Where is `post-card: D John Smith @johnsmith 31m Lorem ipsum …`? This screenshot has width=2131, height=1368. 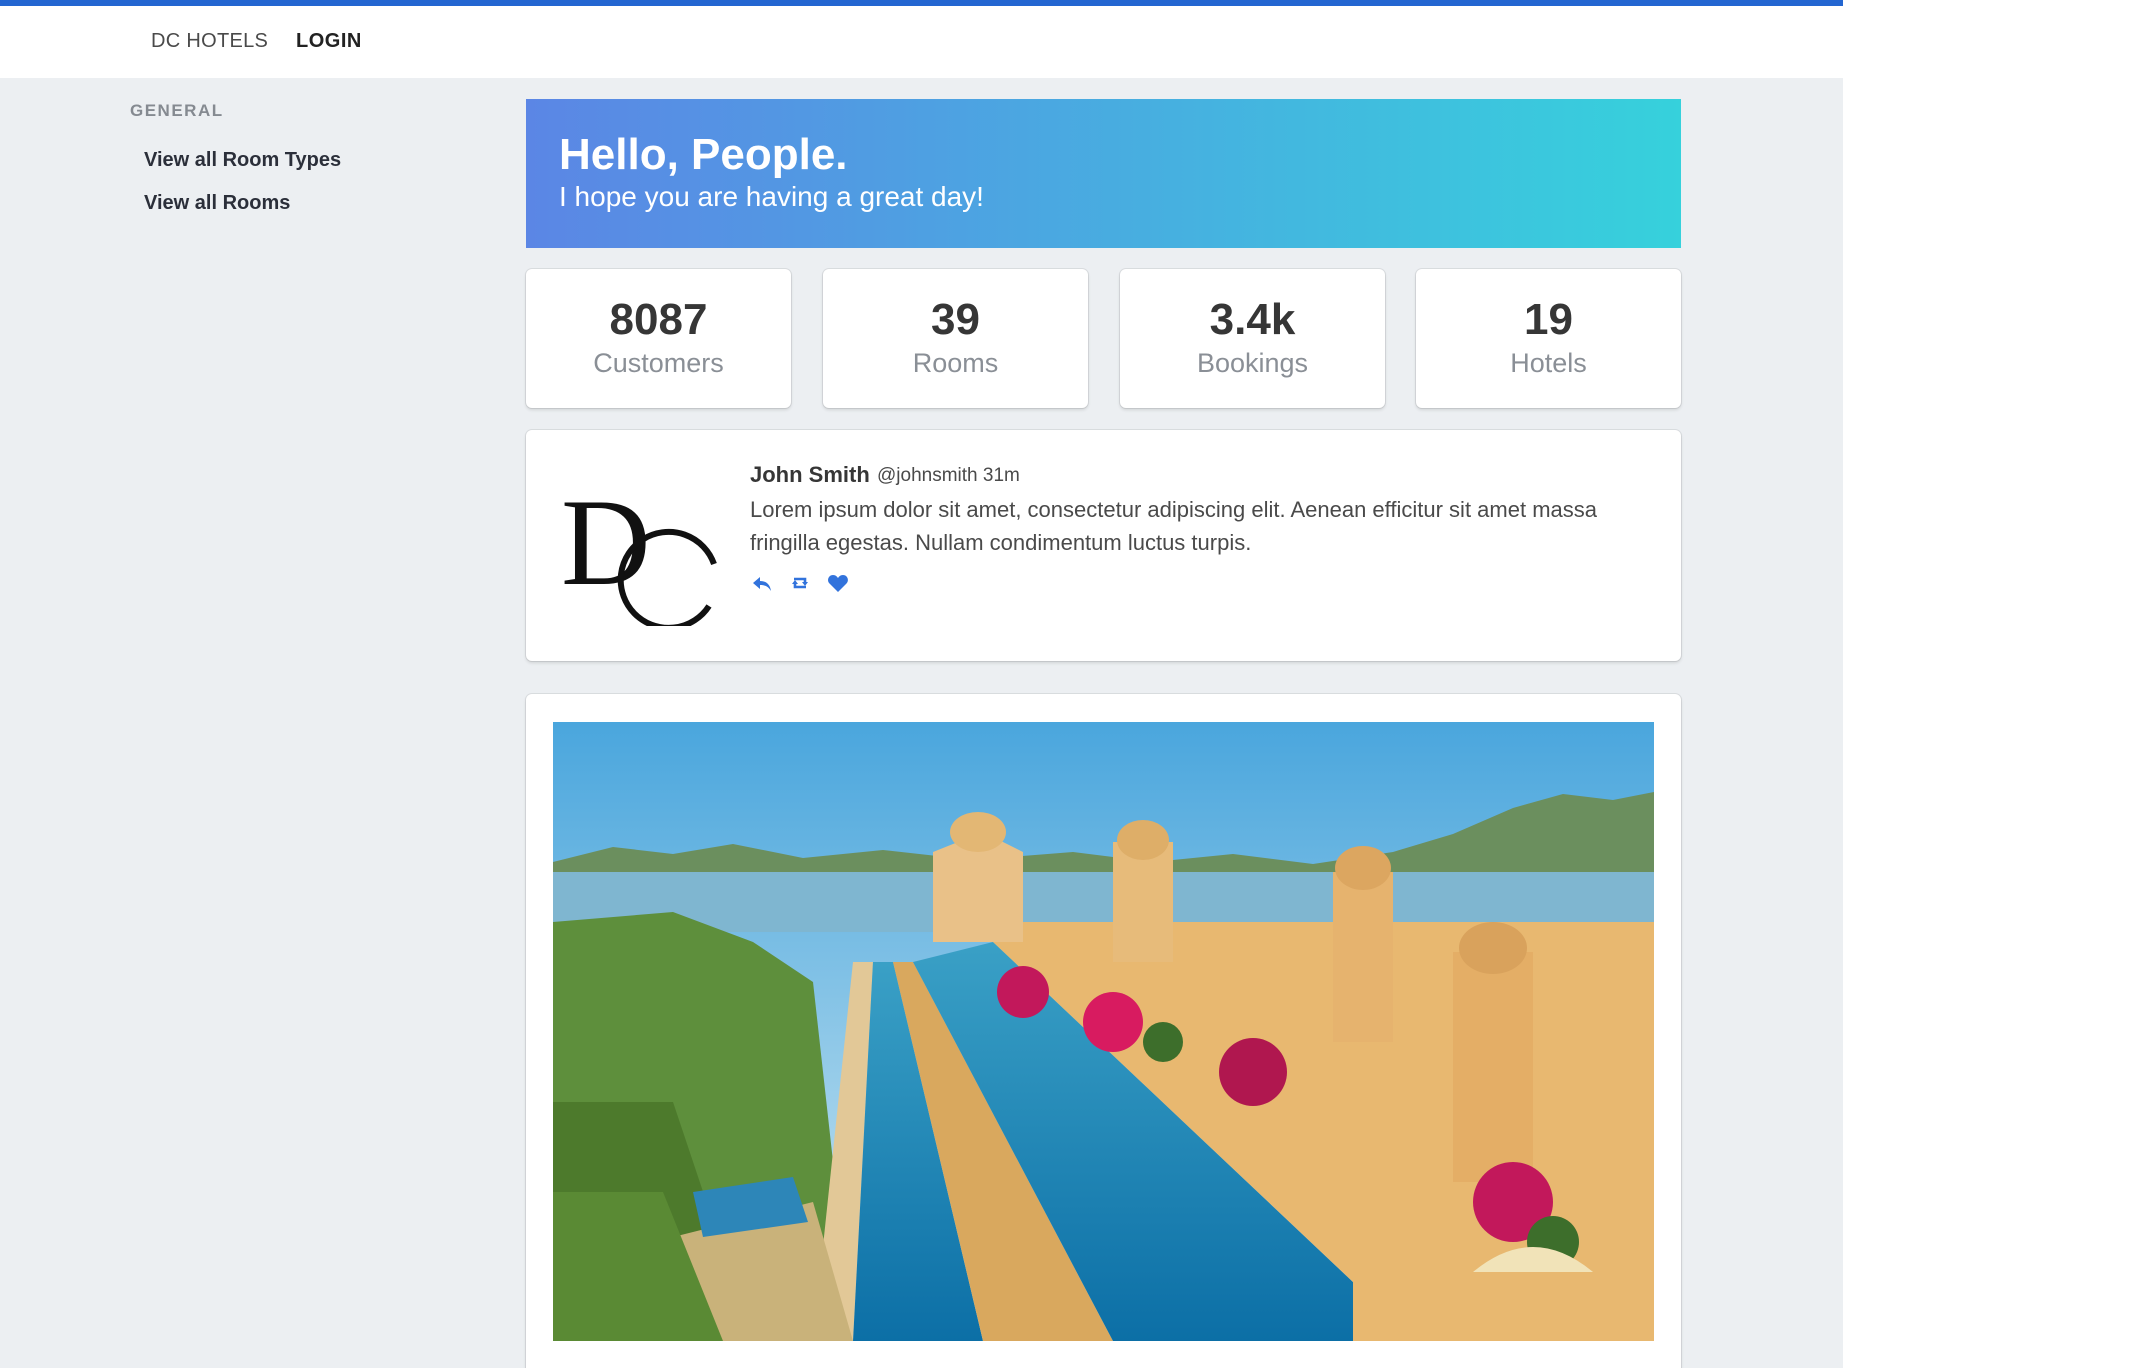
post-card: D John Smith @johnsmith 31m Lorem ipsum … is located at coordinates (1103, 545).